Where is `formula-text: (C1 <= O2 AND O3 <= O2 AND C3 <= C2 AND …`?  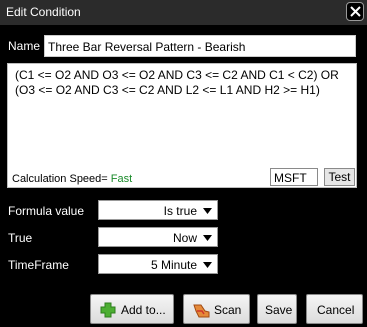
formula-text: (C1 <= O2 AND O3 <= O2 AND C3 <= C2 AND … is located at coordinates (183, 83).